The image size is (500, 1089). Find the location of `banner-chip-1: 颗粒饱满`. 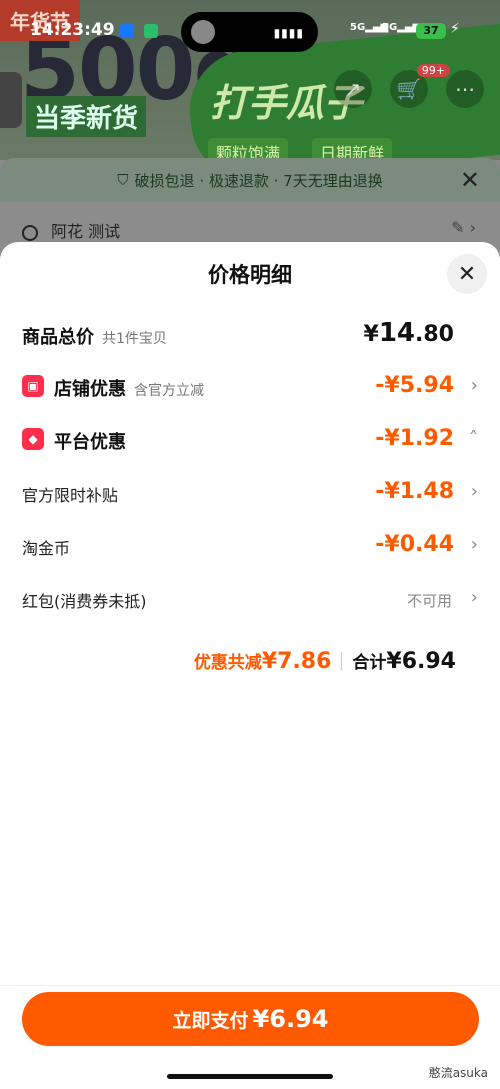

banner-chip-1: 颗粒饱满 is located at coordinates (248, 149).